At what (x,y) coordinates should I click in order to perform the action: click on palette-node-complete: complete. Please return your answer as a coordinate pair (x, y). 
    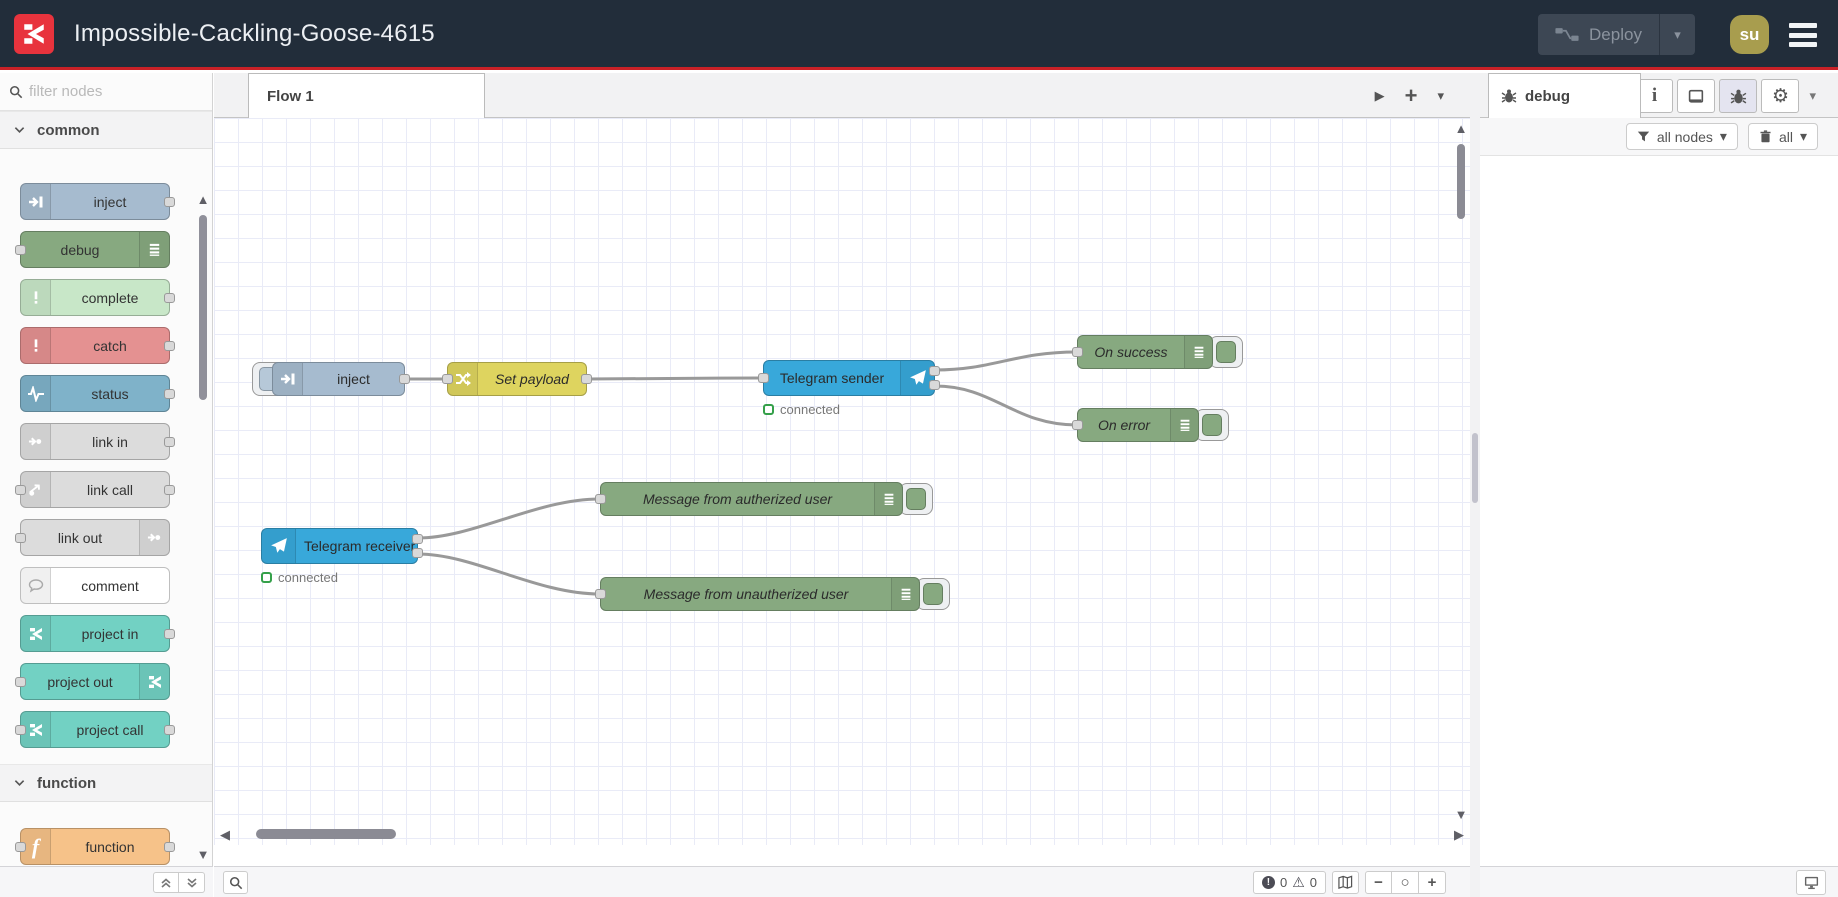
    Looking at the image, I should click on (97, 297).